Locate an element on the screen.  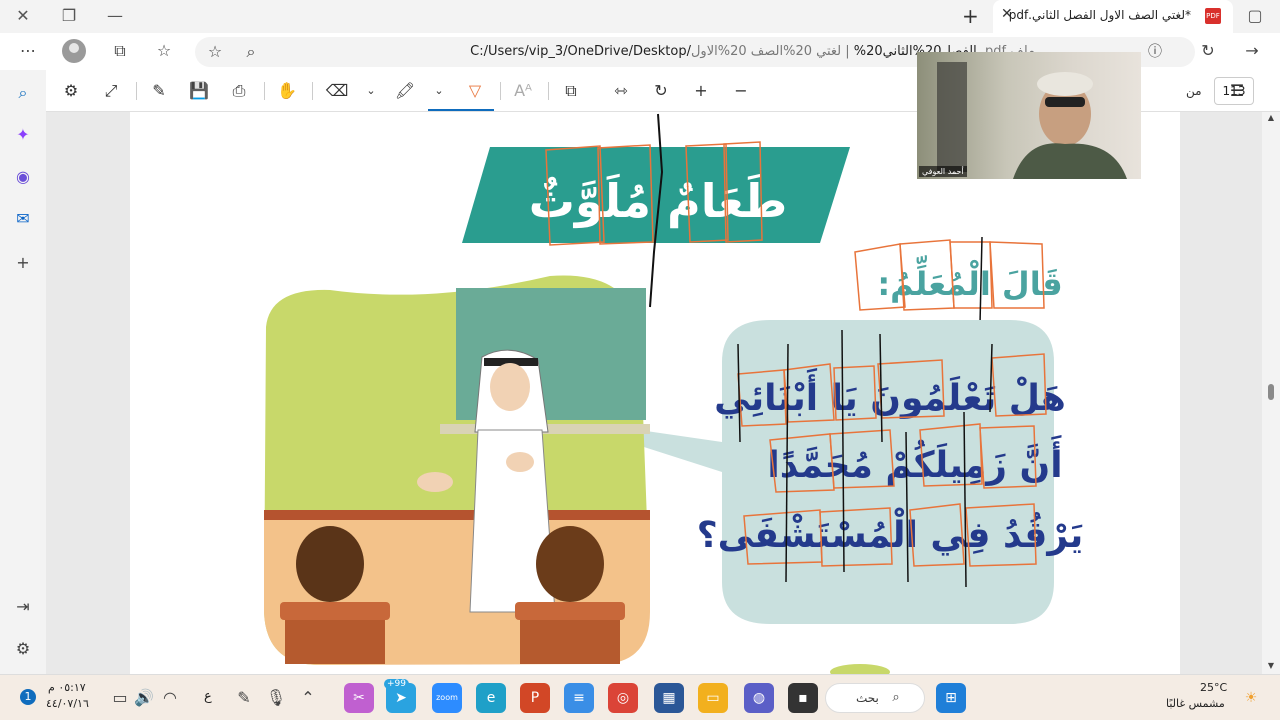
outlook-icon: ✉ is located at coordinates (23, 219).